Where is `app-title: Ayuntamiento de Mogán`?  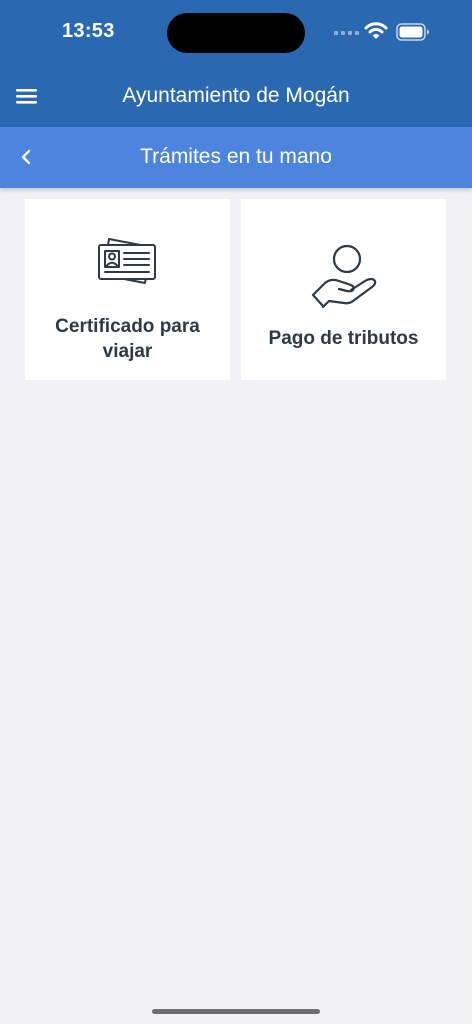
app-title: Ayuntamiento de Mogán is located at coordinates (236, 95).